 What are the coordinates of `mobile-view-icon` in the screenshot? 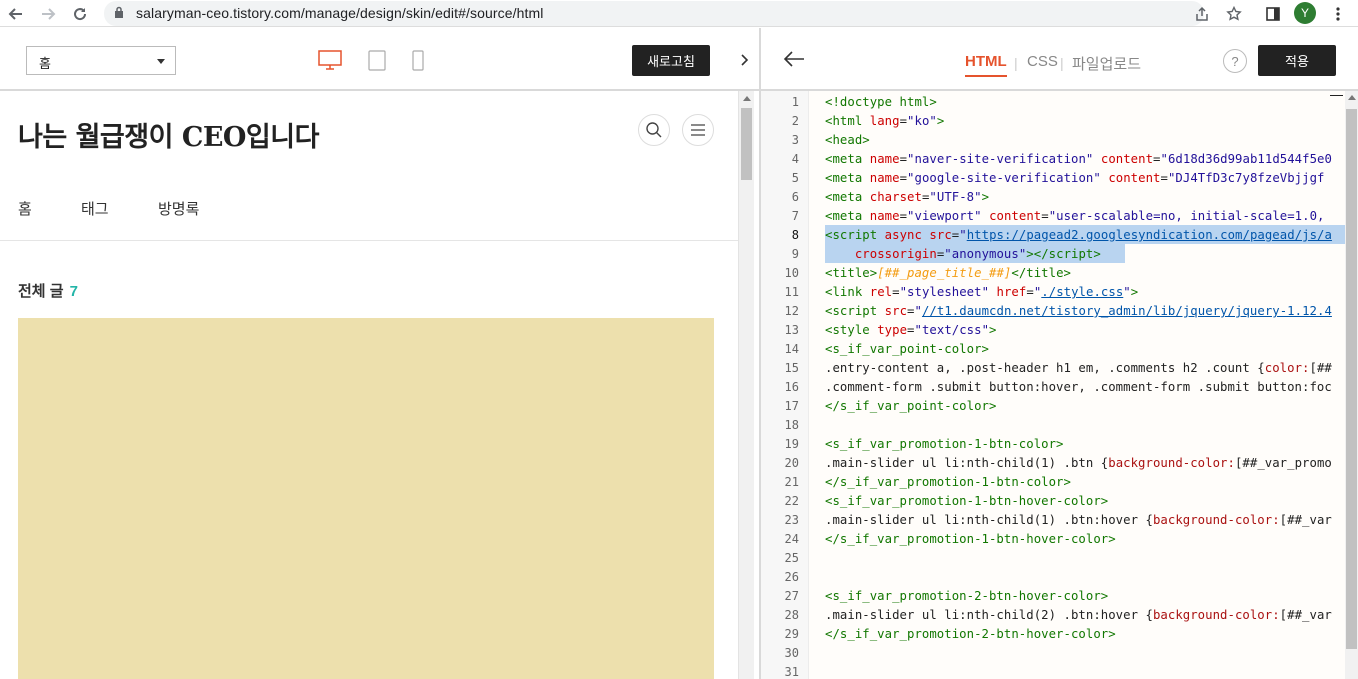 It's located at (418, 63).